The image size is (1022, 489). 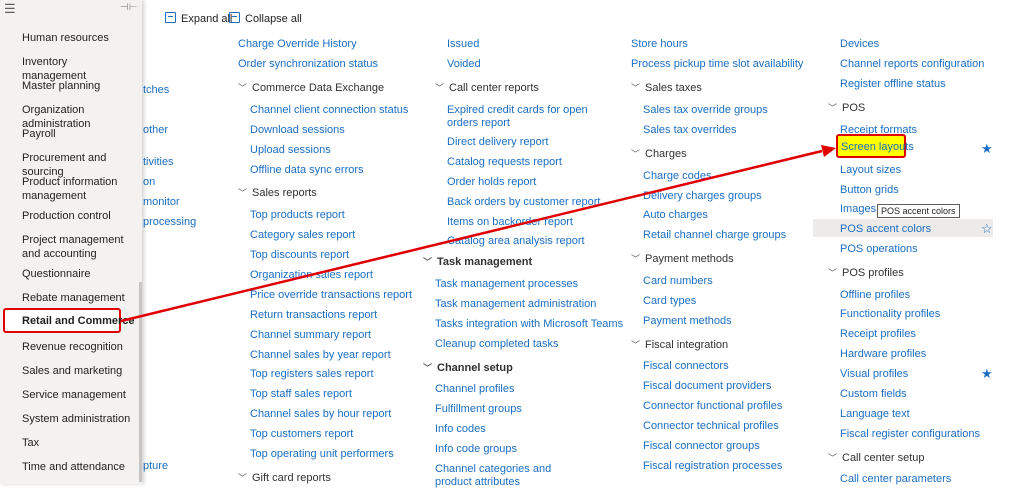 I want to click on group-header-sales-reports: ﹀ Sales reports, so click(x=277, y=192).